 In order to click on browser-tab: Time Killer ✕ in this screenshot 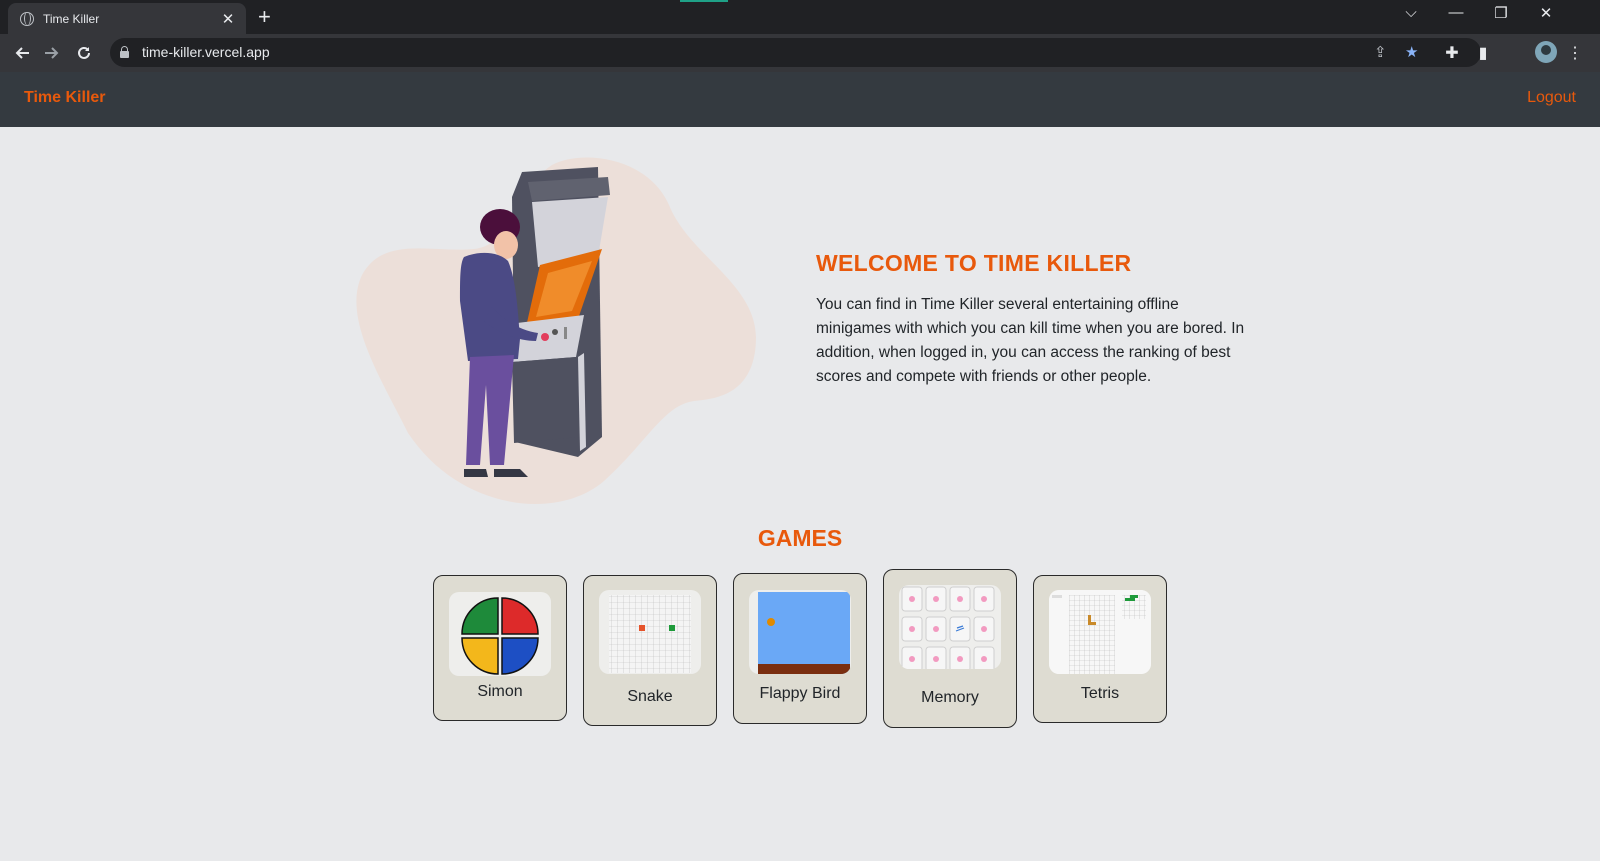, I will do `click(127, 18)`.